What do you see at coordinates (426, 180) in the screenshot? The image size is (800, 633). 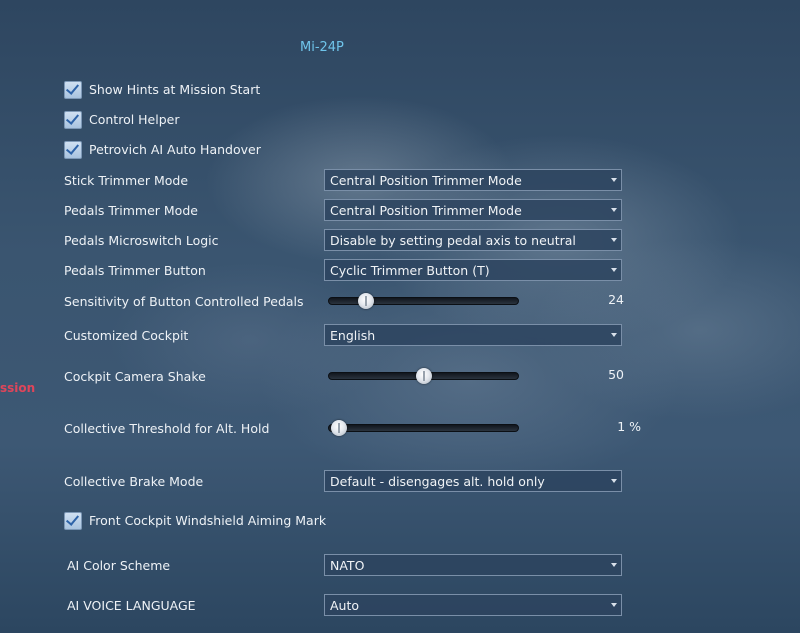 I see `stick-trimmer-value: Central Position Trimmer Mode` at bounding box center [426, 180].